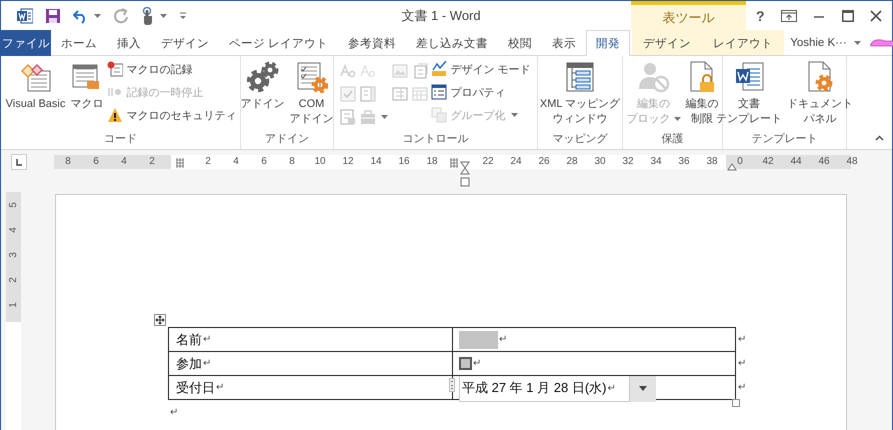 This screenshot has height=430, width=893. I want to click on ribbon-tab: 挿入, so click(129, 43).